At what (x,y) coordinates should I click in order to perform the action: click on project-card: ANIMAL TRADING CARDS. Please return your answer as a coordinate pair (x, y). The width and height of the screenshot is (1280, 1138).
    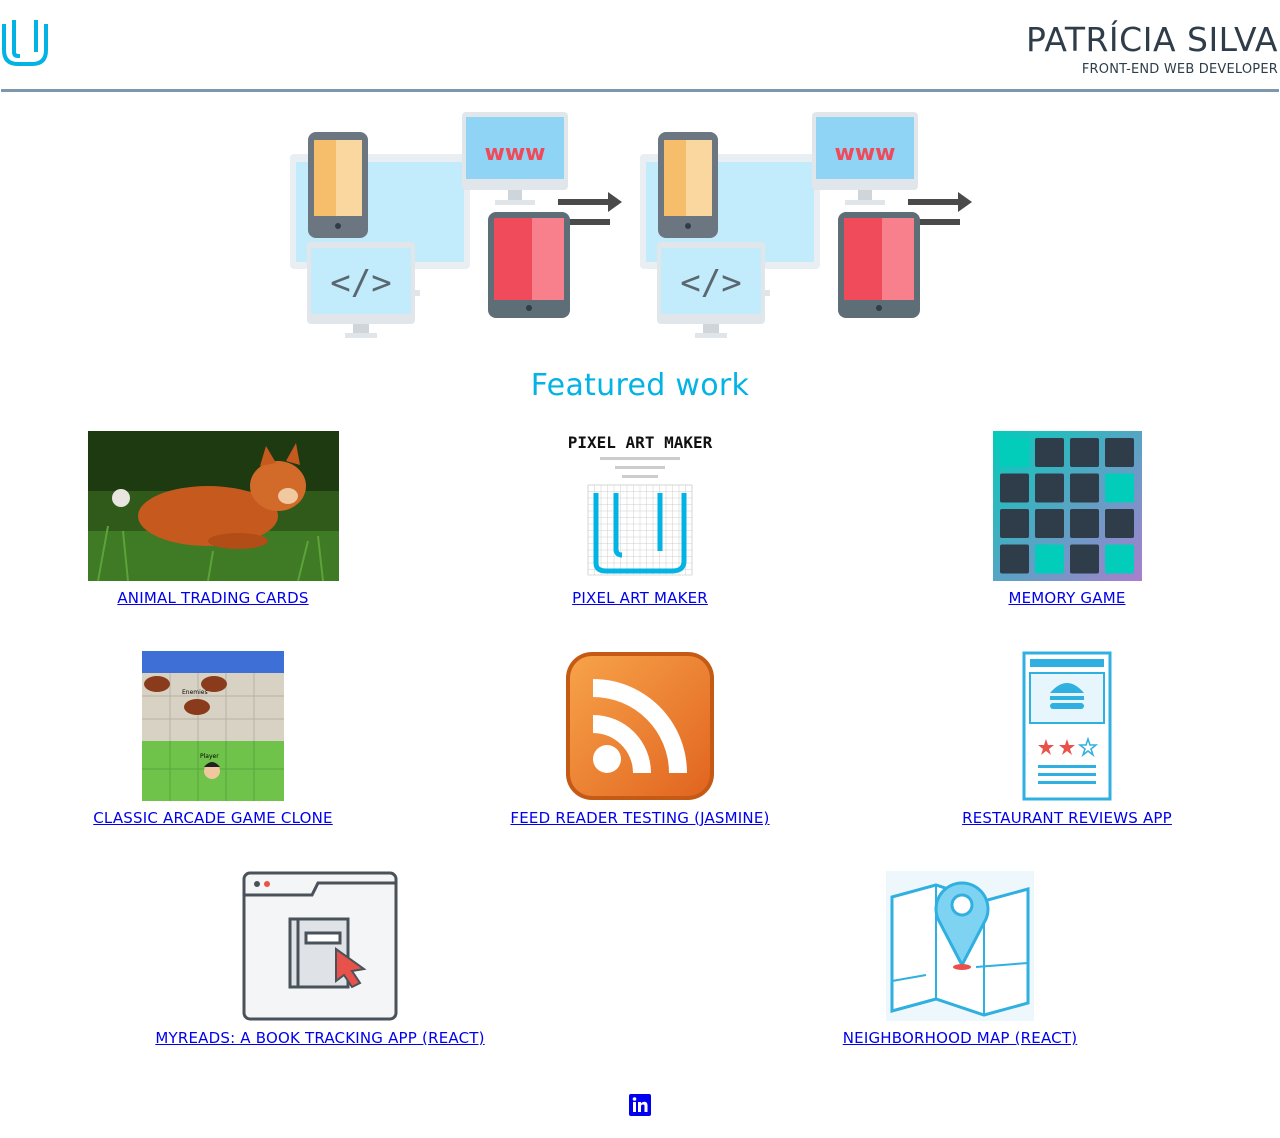
    Looking at the image, I should click on (213, 519).